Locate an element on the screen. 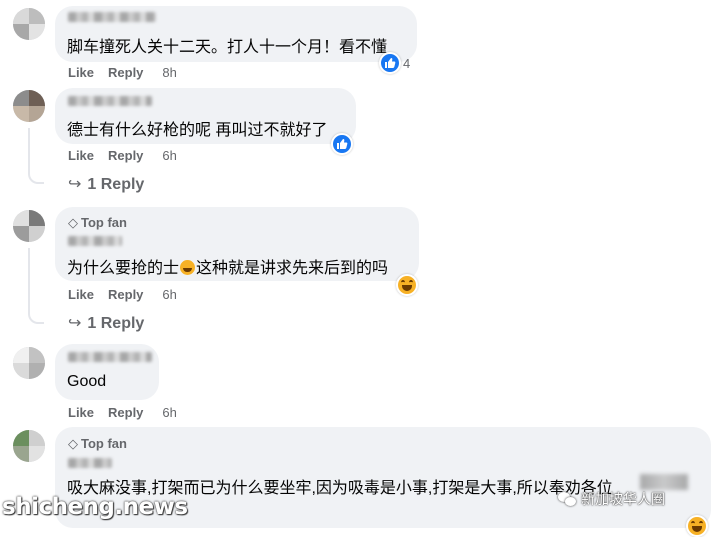  comment-text: 德士有什么好枪的呢 再叫过不就好了 is located at coordinates (197, 130).